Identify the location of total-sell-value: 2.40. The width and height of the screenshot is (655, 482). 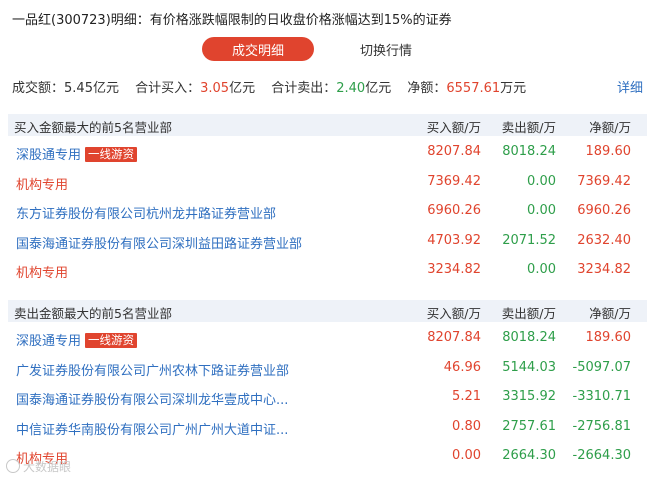
(351, 88).